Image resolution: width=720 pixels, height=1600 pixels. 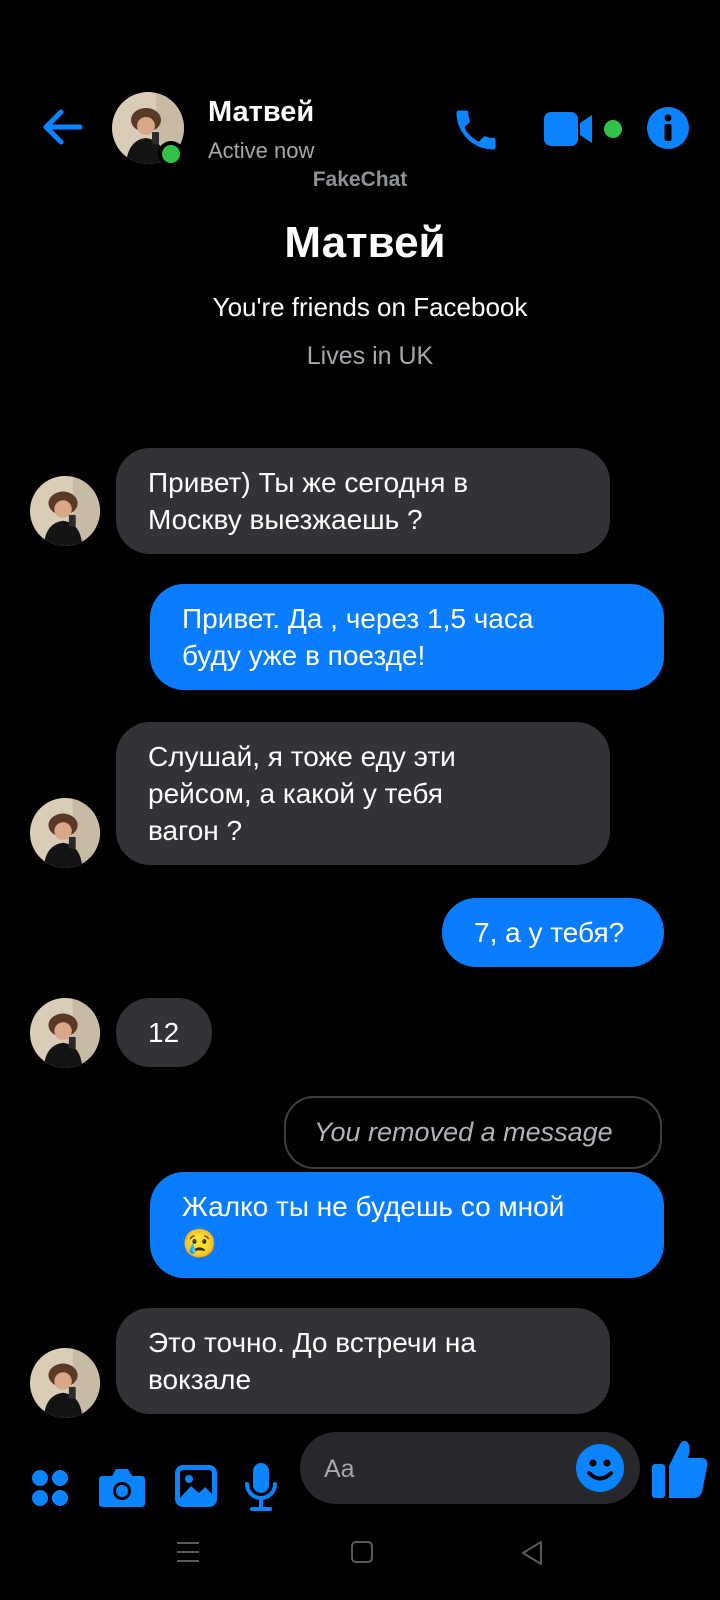 What do you see at coordinates (200, 1379) in the screenshot?
I see `message-line: вокзале` at bounding box center [200, 1379].